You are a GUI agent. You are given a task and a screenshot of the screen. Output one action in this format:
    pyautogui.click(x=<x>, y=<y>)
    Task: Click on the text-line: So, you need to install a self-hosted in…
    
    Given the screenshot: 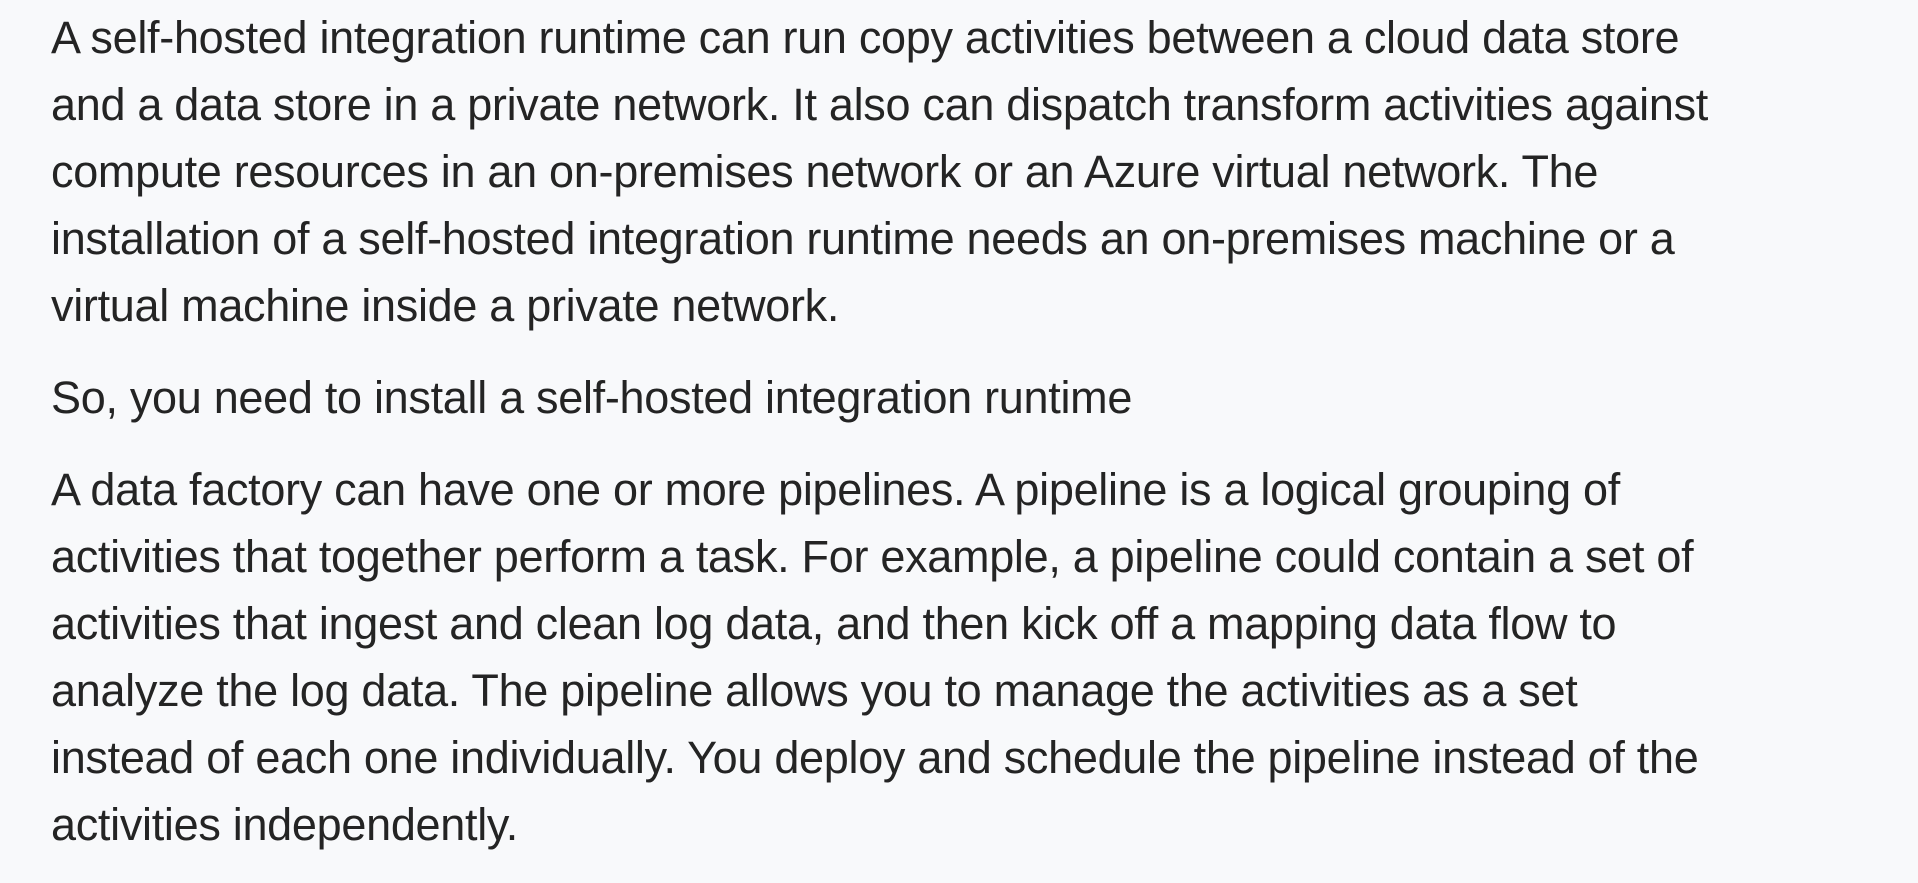 What is the action you would take?
    pyautogui.click(x=592, y=397)
    